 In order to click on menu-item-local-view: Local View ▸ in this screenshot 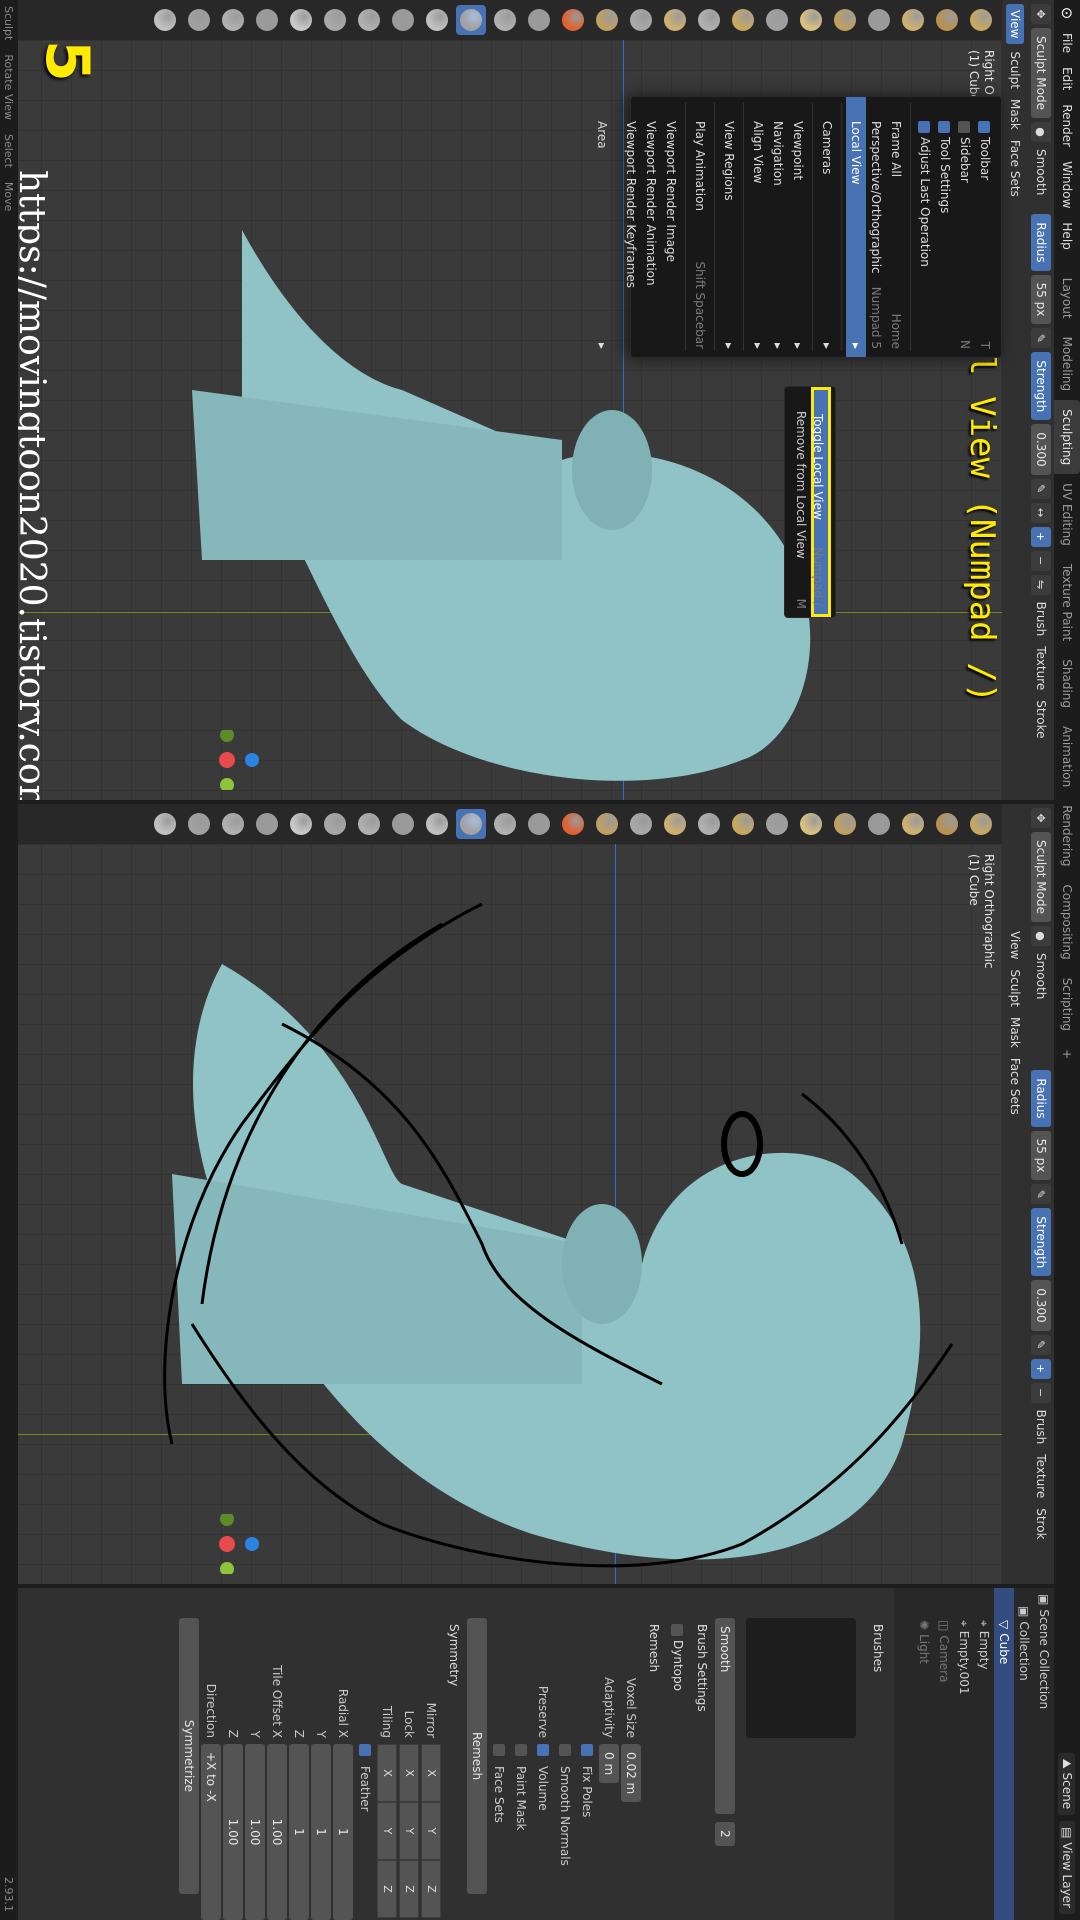, I will do `click(856, 227)`.